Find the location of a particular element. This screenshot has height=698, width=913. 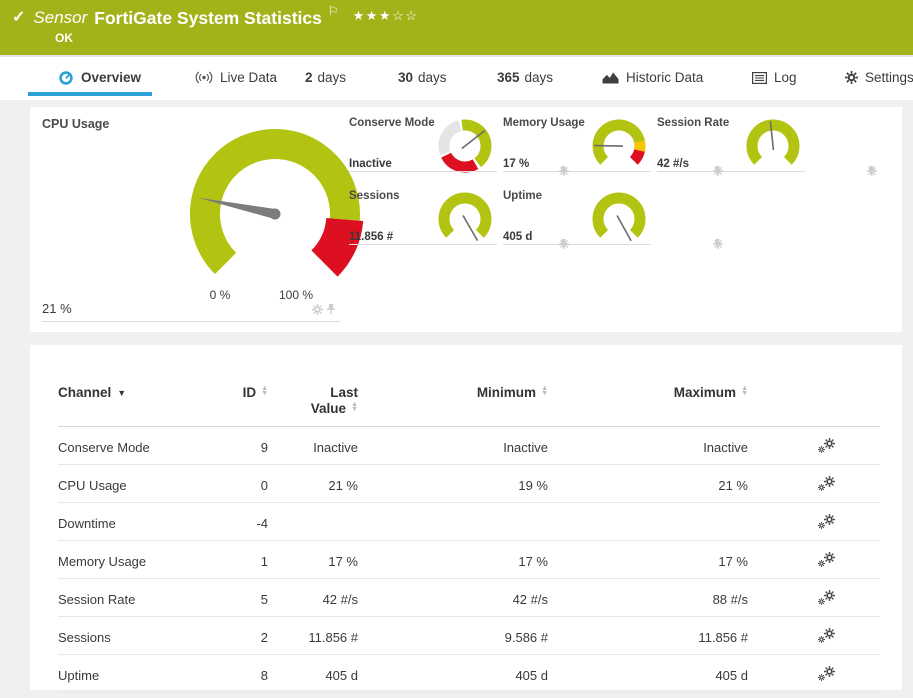

table-row: Session Rate 5 42 #/s 42 #/s 88 #/s is located at coordinates (469, 597).